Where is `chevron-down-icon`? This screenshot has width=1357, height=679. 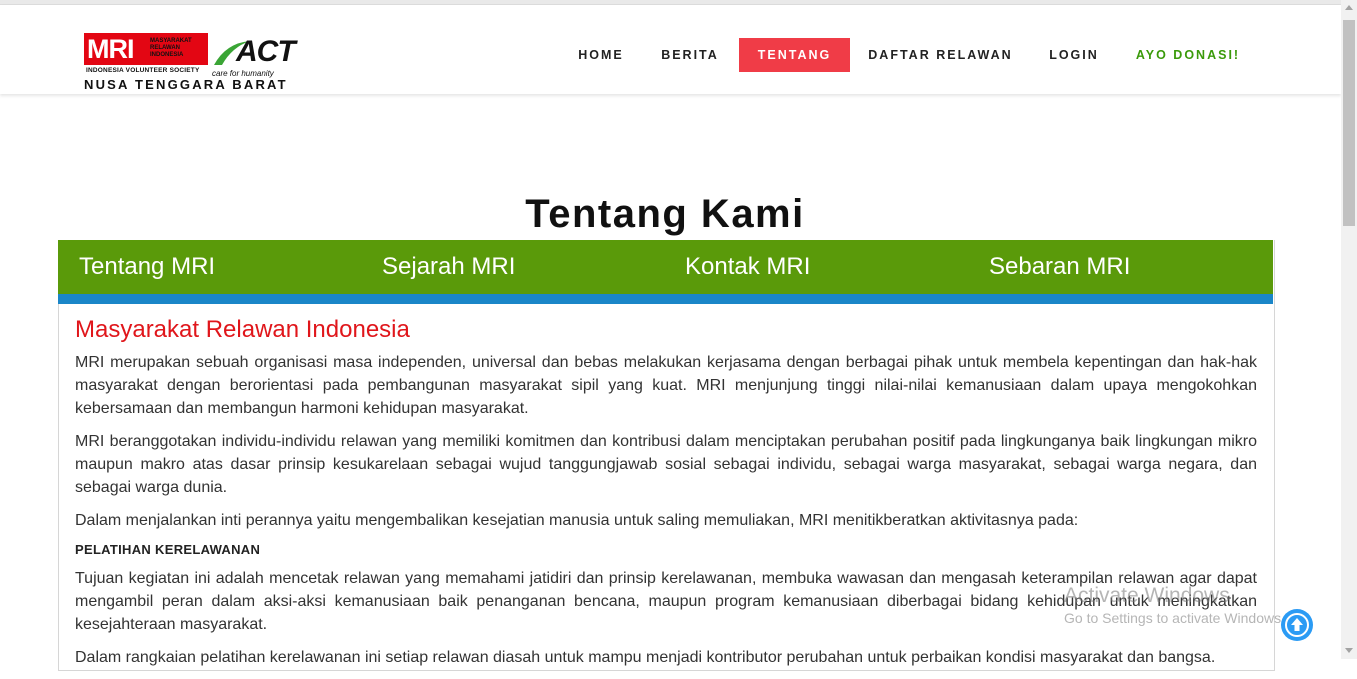 chevron-down-icon is located at coordinates (1349, 650).